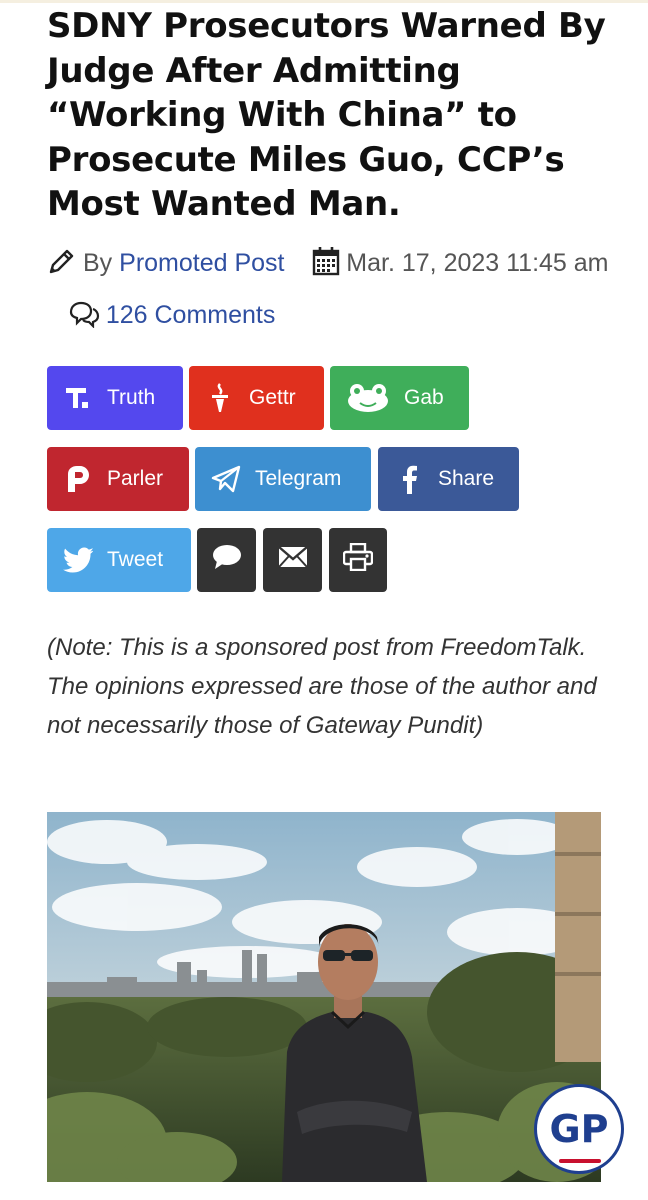 The height and width of the screenshot is (1200, 648). I want to click on print-button, so click(358, 560).